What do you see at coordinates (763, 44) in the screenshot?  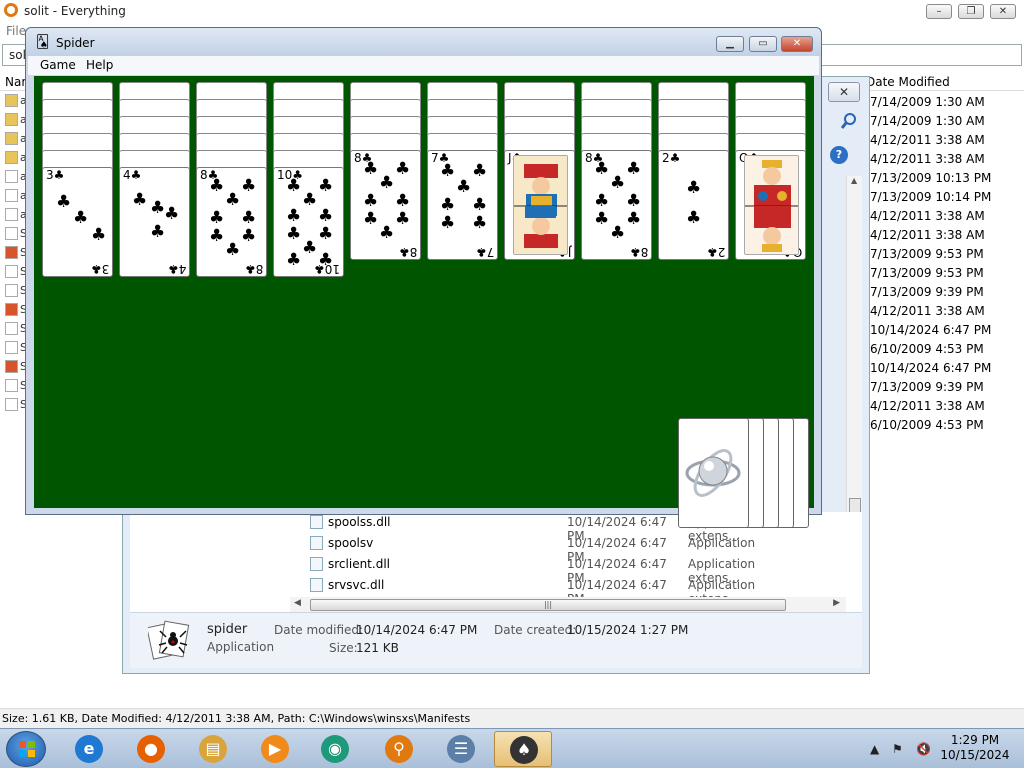 I see `spider-maximize-button: ▭` at bounding box center [763, 44].